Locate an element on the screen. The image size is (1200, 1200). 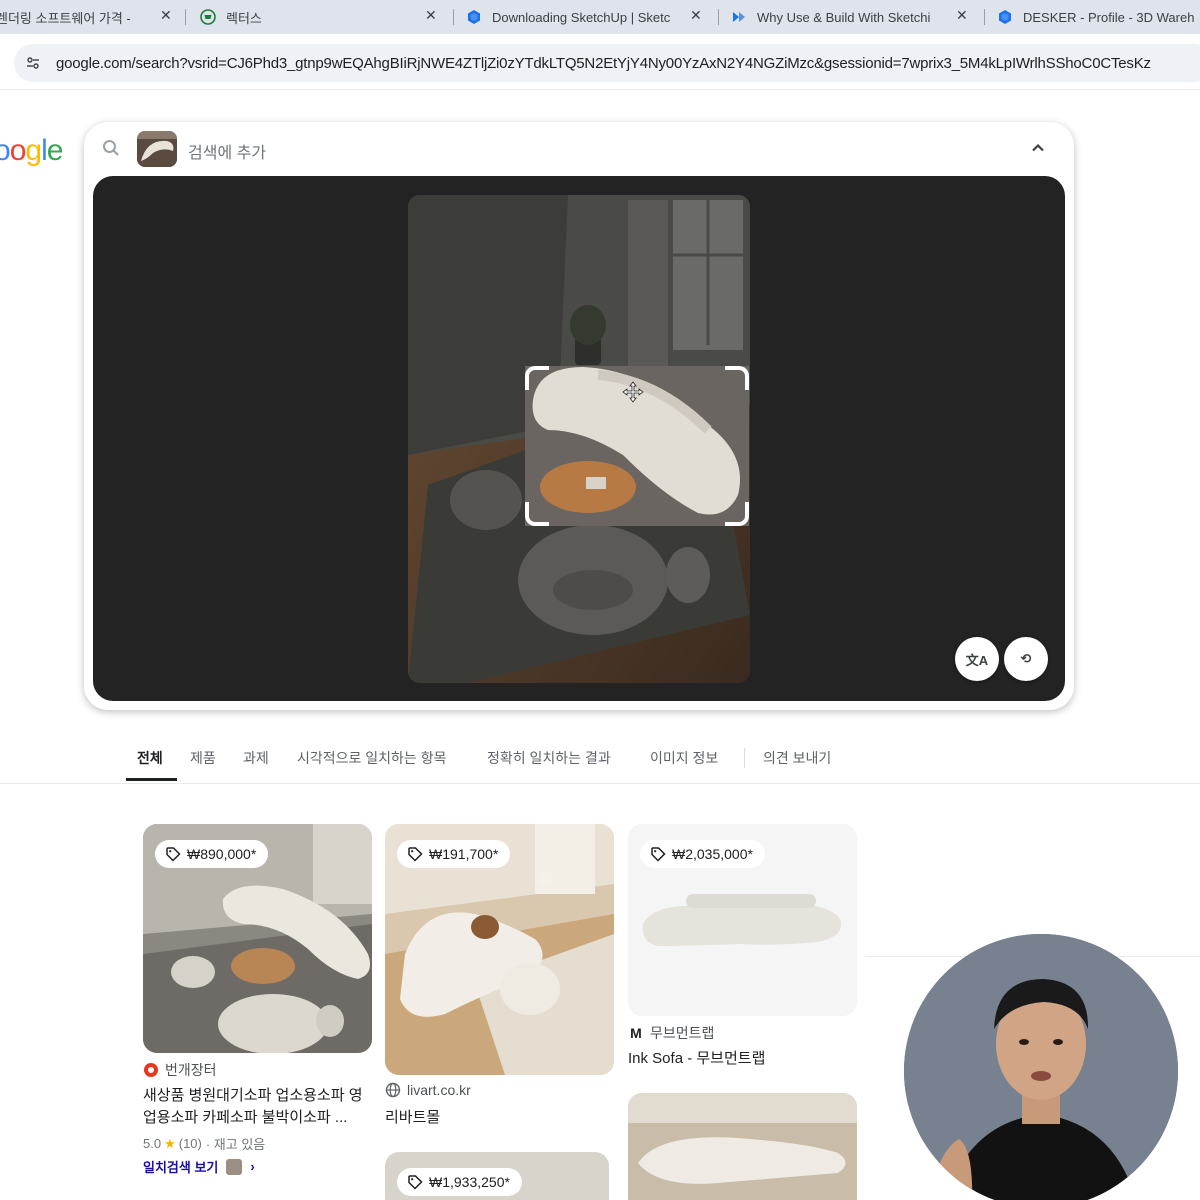
price-badge: ₩2,035,000* is located at coordinates (702, 854).